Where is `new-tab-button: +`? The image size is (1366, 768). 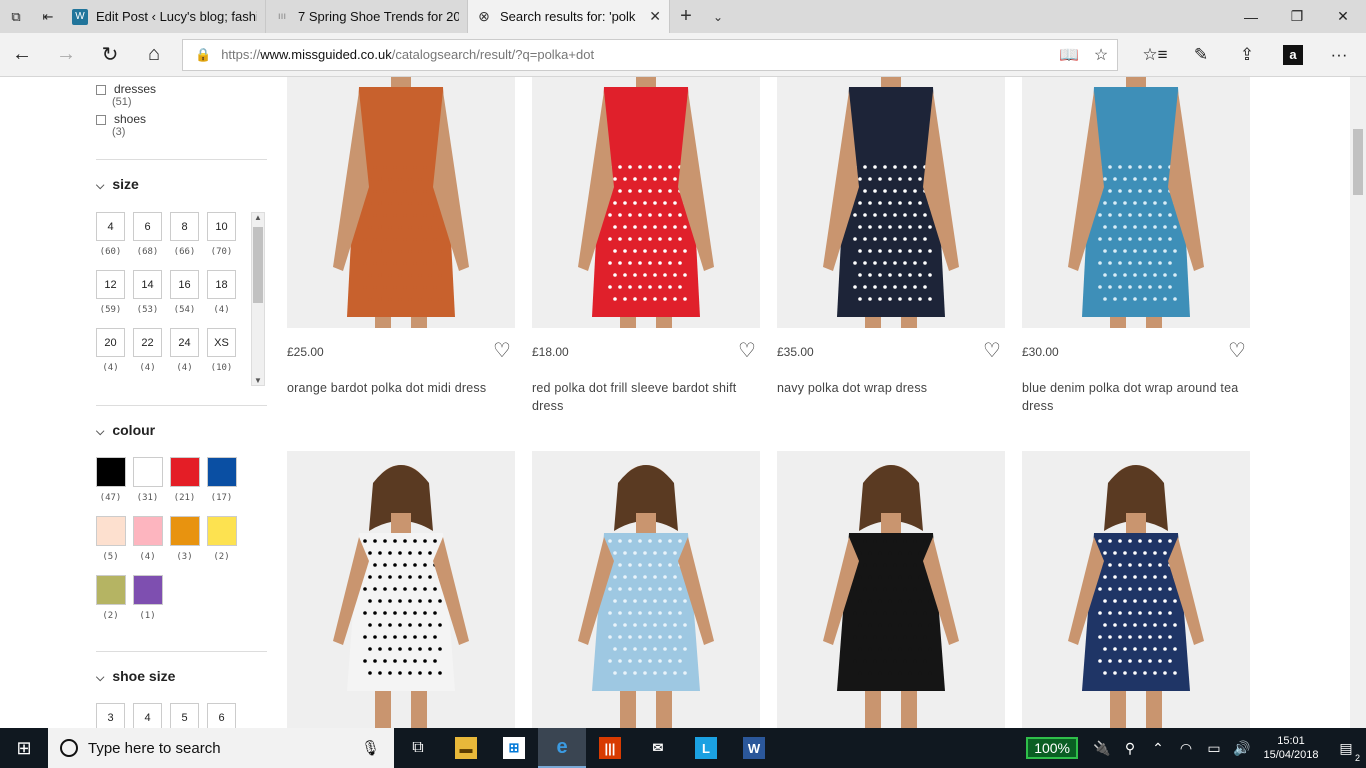 new-tab-button: + is located at coordinates (686, 16).